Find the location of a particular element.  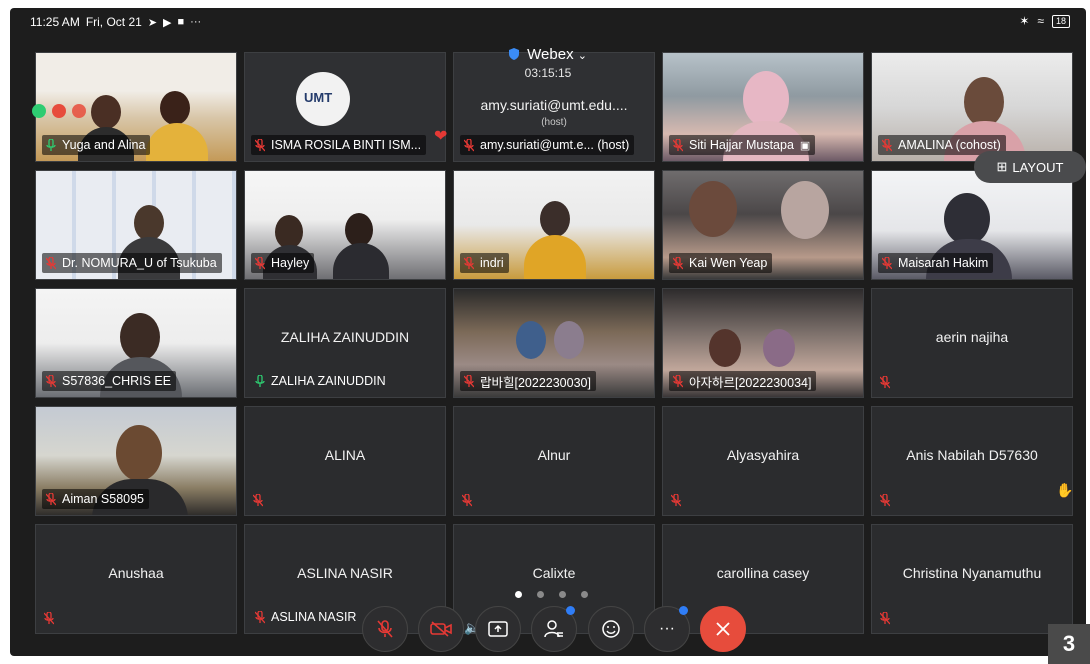

participant-label: Aiman S58095 is located at coordinates (96, 499).